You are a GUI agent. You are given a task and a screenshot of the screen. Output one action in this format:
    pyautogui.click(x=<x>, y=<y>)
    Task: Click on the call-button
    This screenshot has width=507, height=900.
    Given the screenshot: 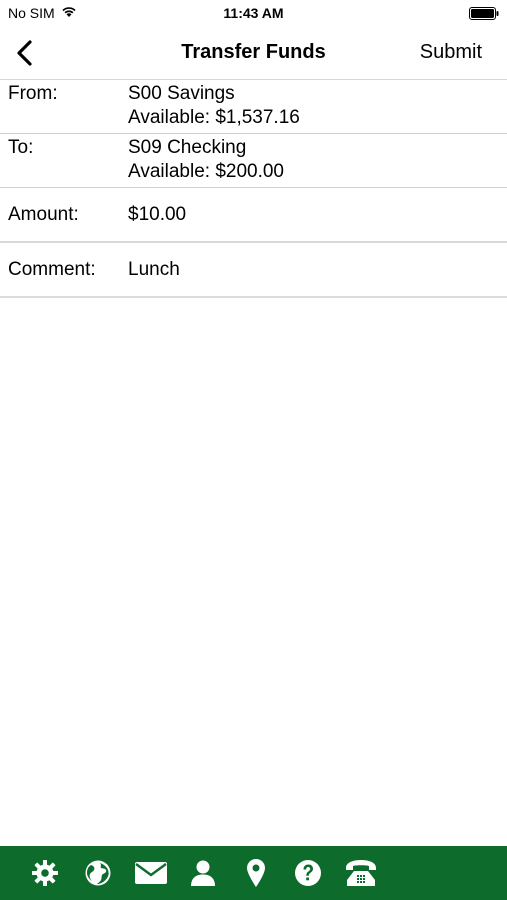 What is the action you would take?
    pyautogui.click(x=361, y=873)
    